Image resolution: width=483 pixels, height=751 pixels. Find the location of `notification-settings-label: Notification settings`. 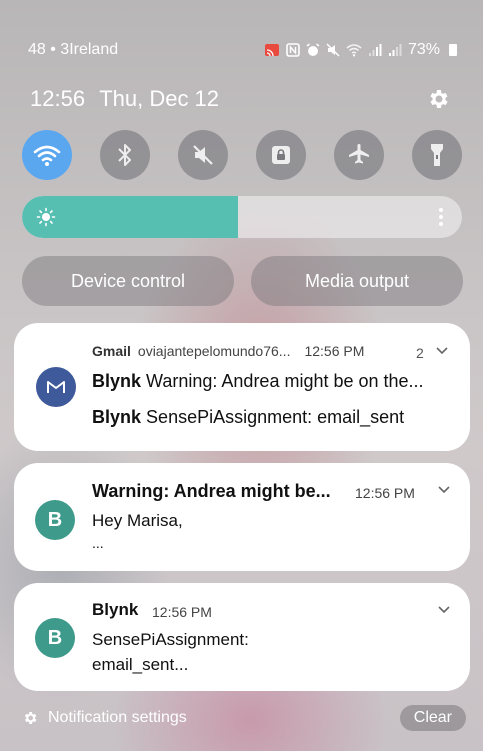

notification-settings-label: Notification settings is located at coordinates (117, 717).